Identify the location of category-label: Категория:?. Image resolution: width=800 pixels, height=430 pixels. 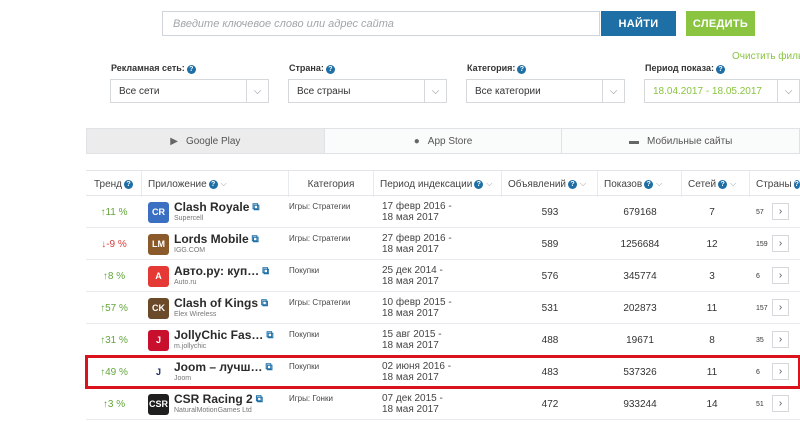
(497, 68).